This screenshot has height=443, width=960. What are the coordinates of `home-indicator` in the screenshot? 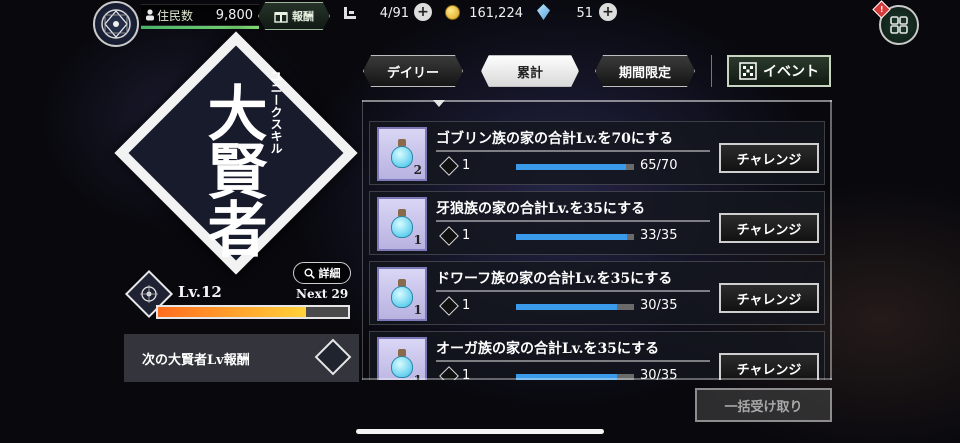 It's located at (480, 431).